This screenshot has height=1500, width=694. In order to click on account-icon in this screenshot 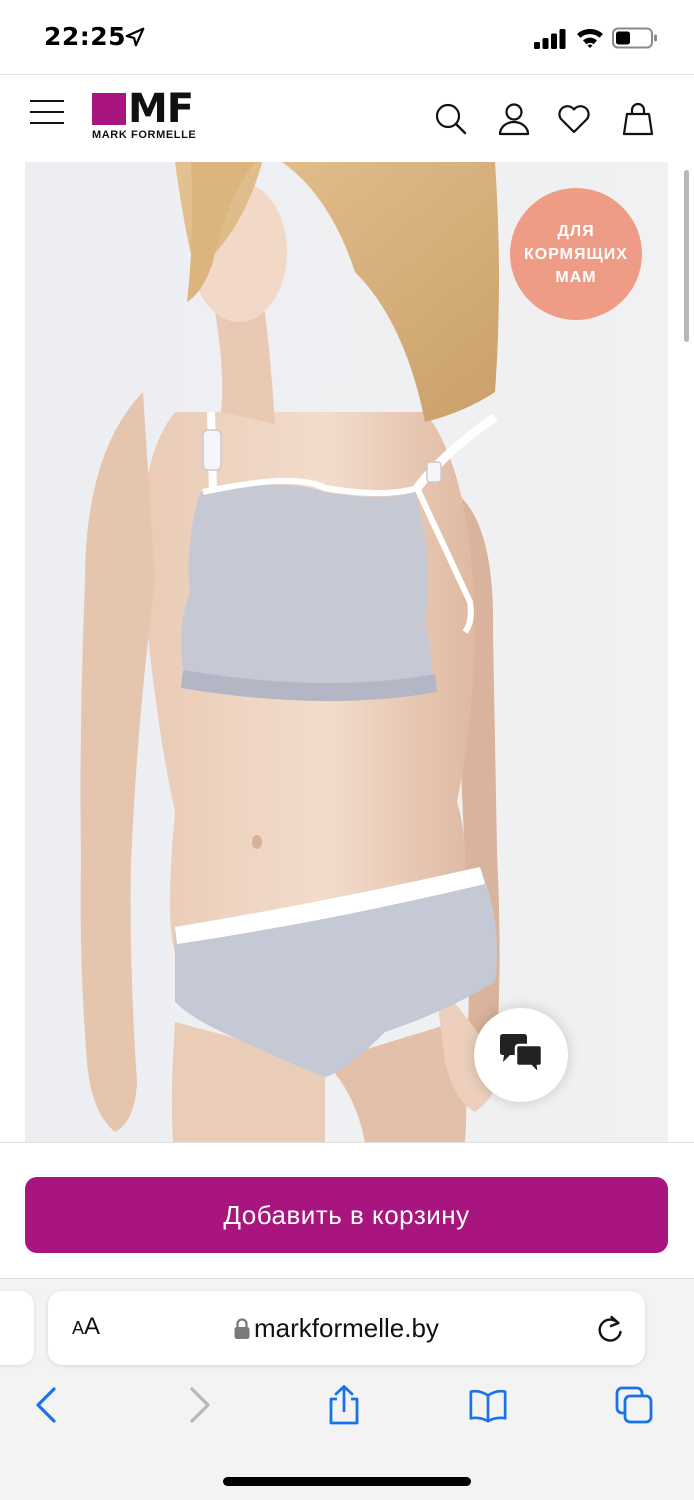, I will do `click(514, 119)`.